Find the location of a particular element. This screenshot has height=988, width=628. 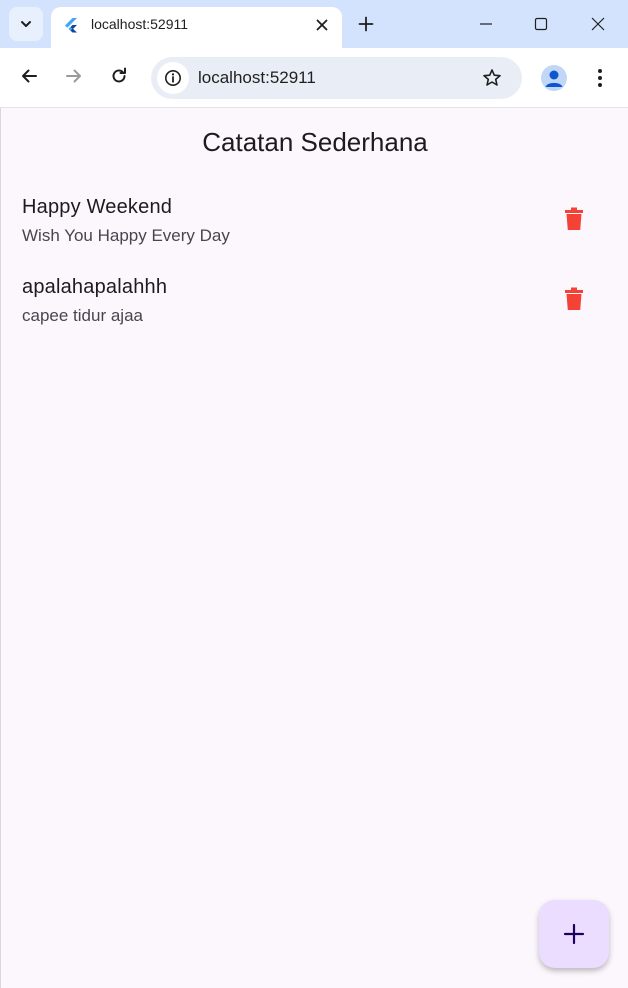

browser-toolbar: localhost:52911 is located at coordinates (314, 78).